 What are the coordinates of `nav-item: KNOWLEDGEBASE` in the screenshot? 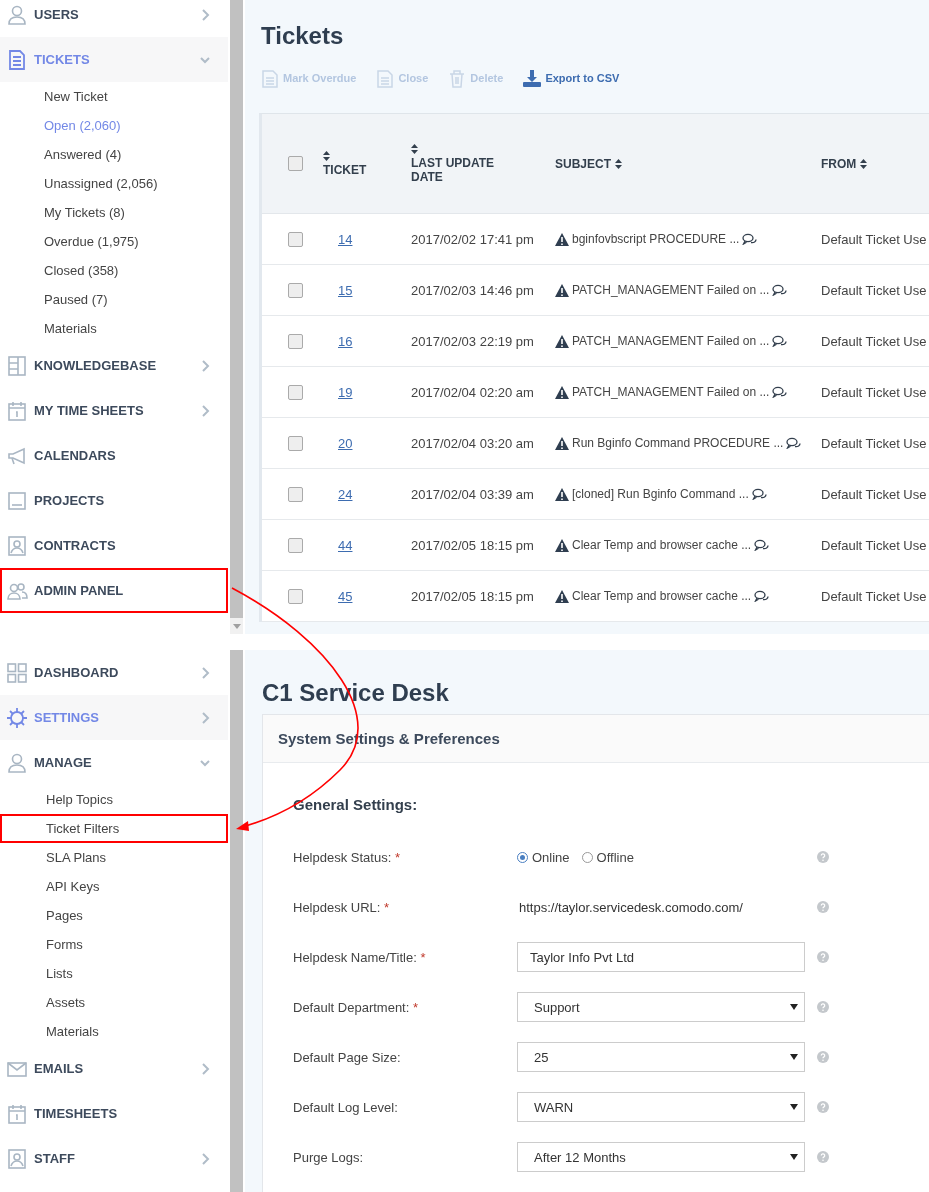 It's located at (114, 365).